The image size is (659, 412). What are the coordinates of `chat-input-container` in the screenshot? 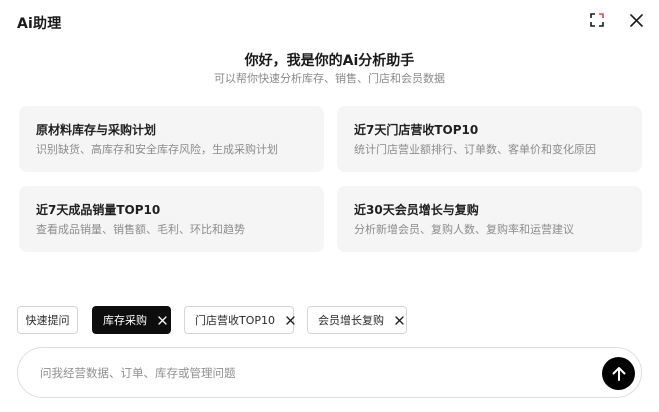 It's located at (329, 372).